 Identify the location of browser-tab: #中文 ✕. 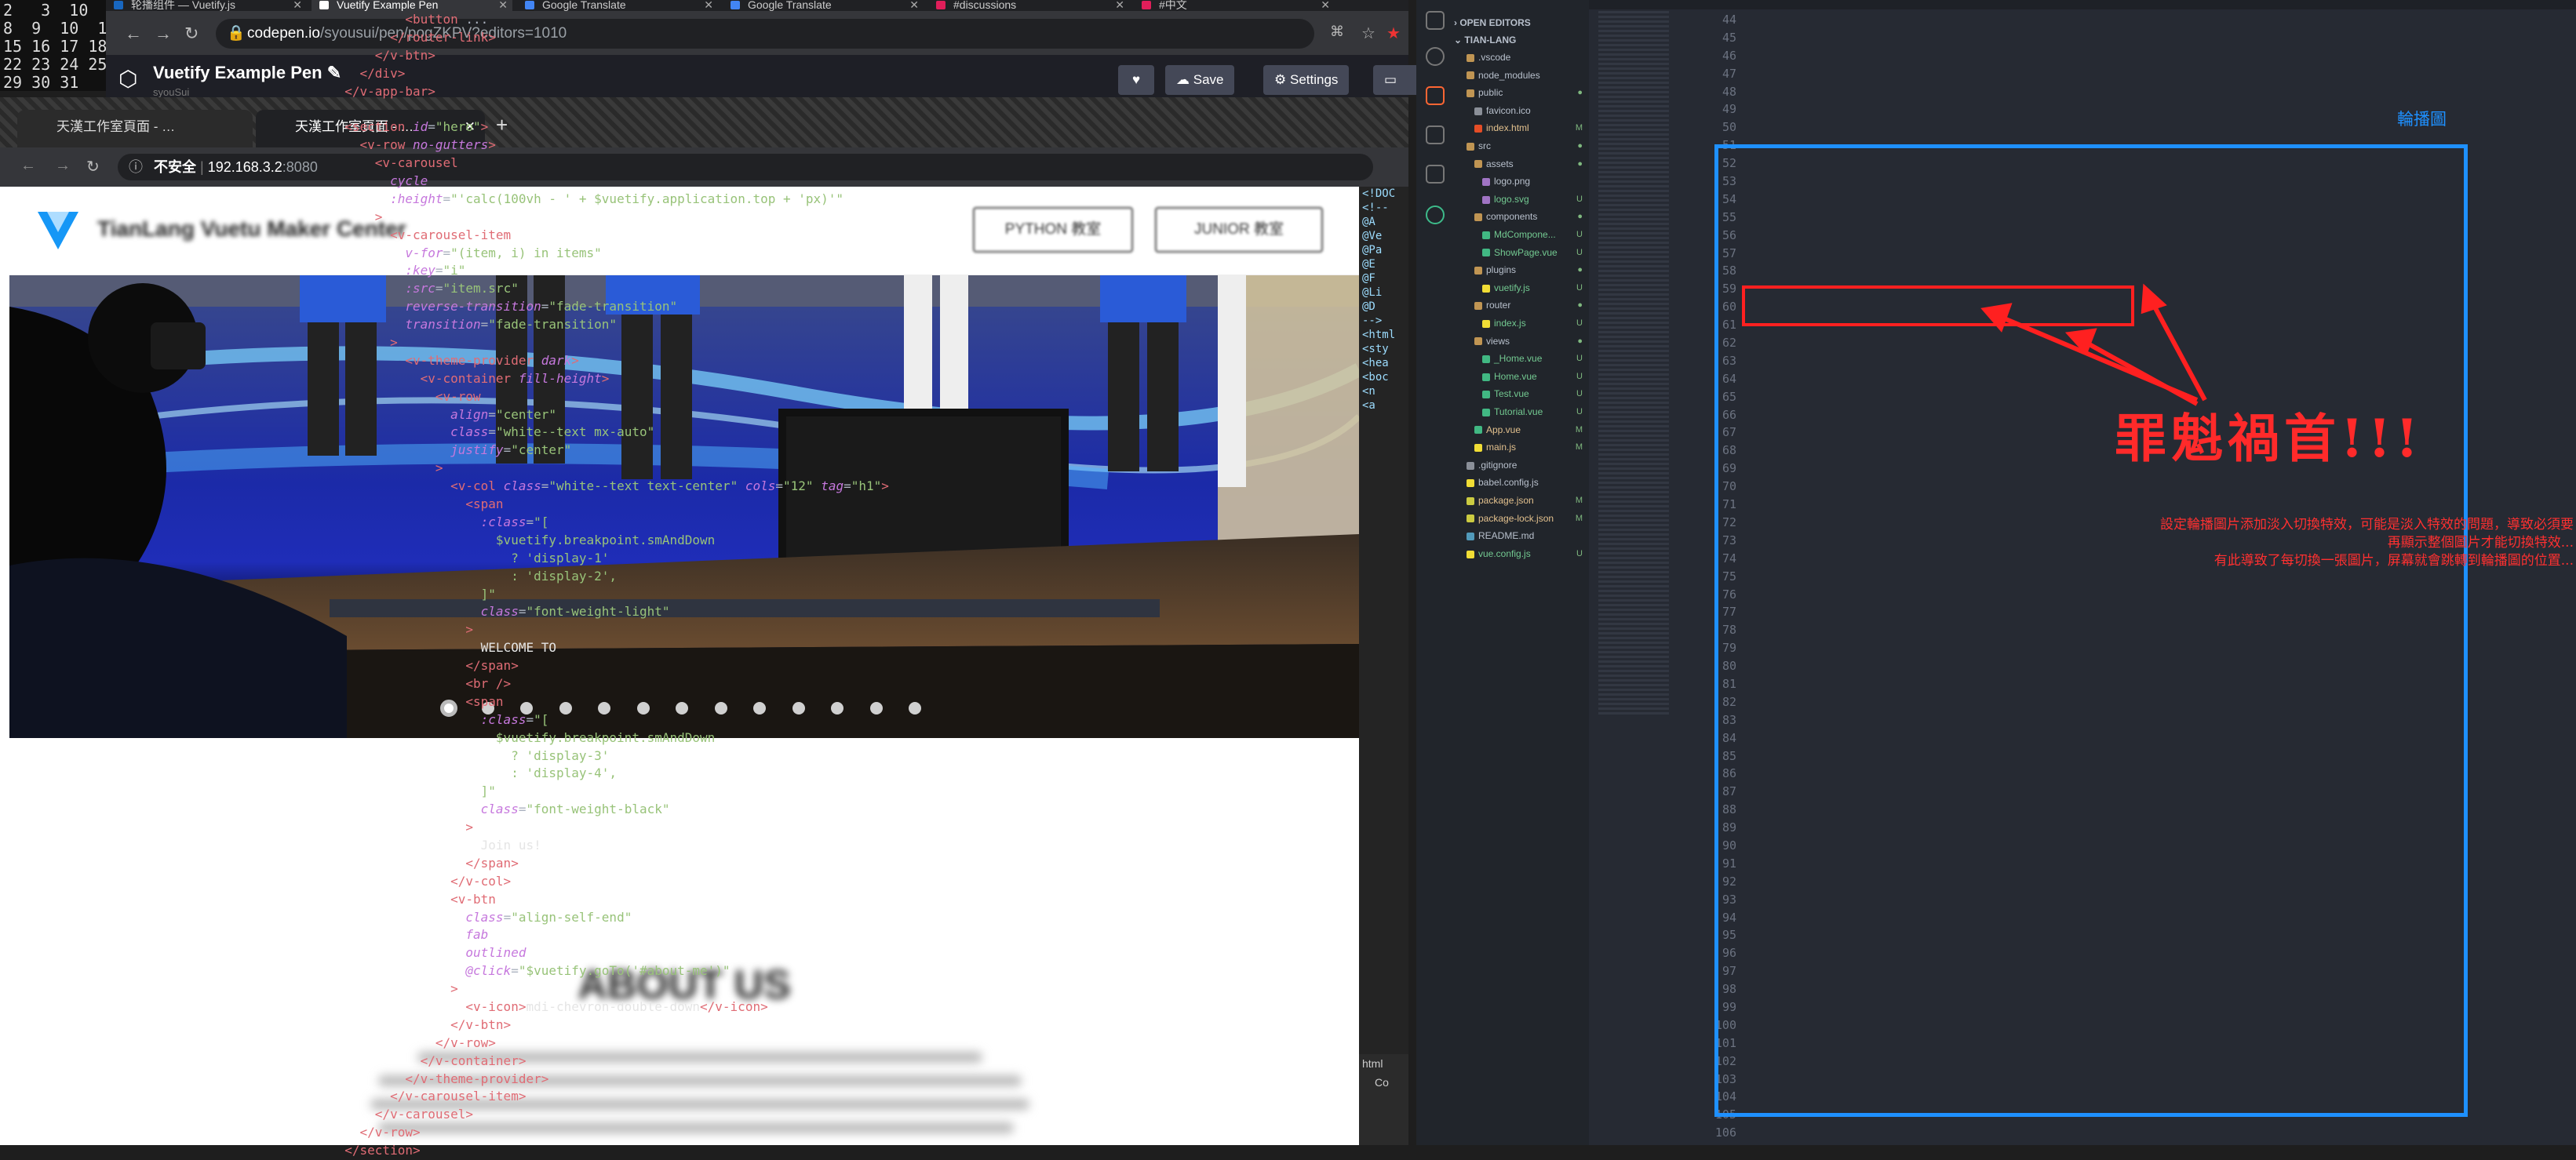
(1234, 5).